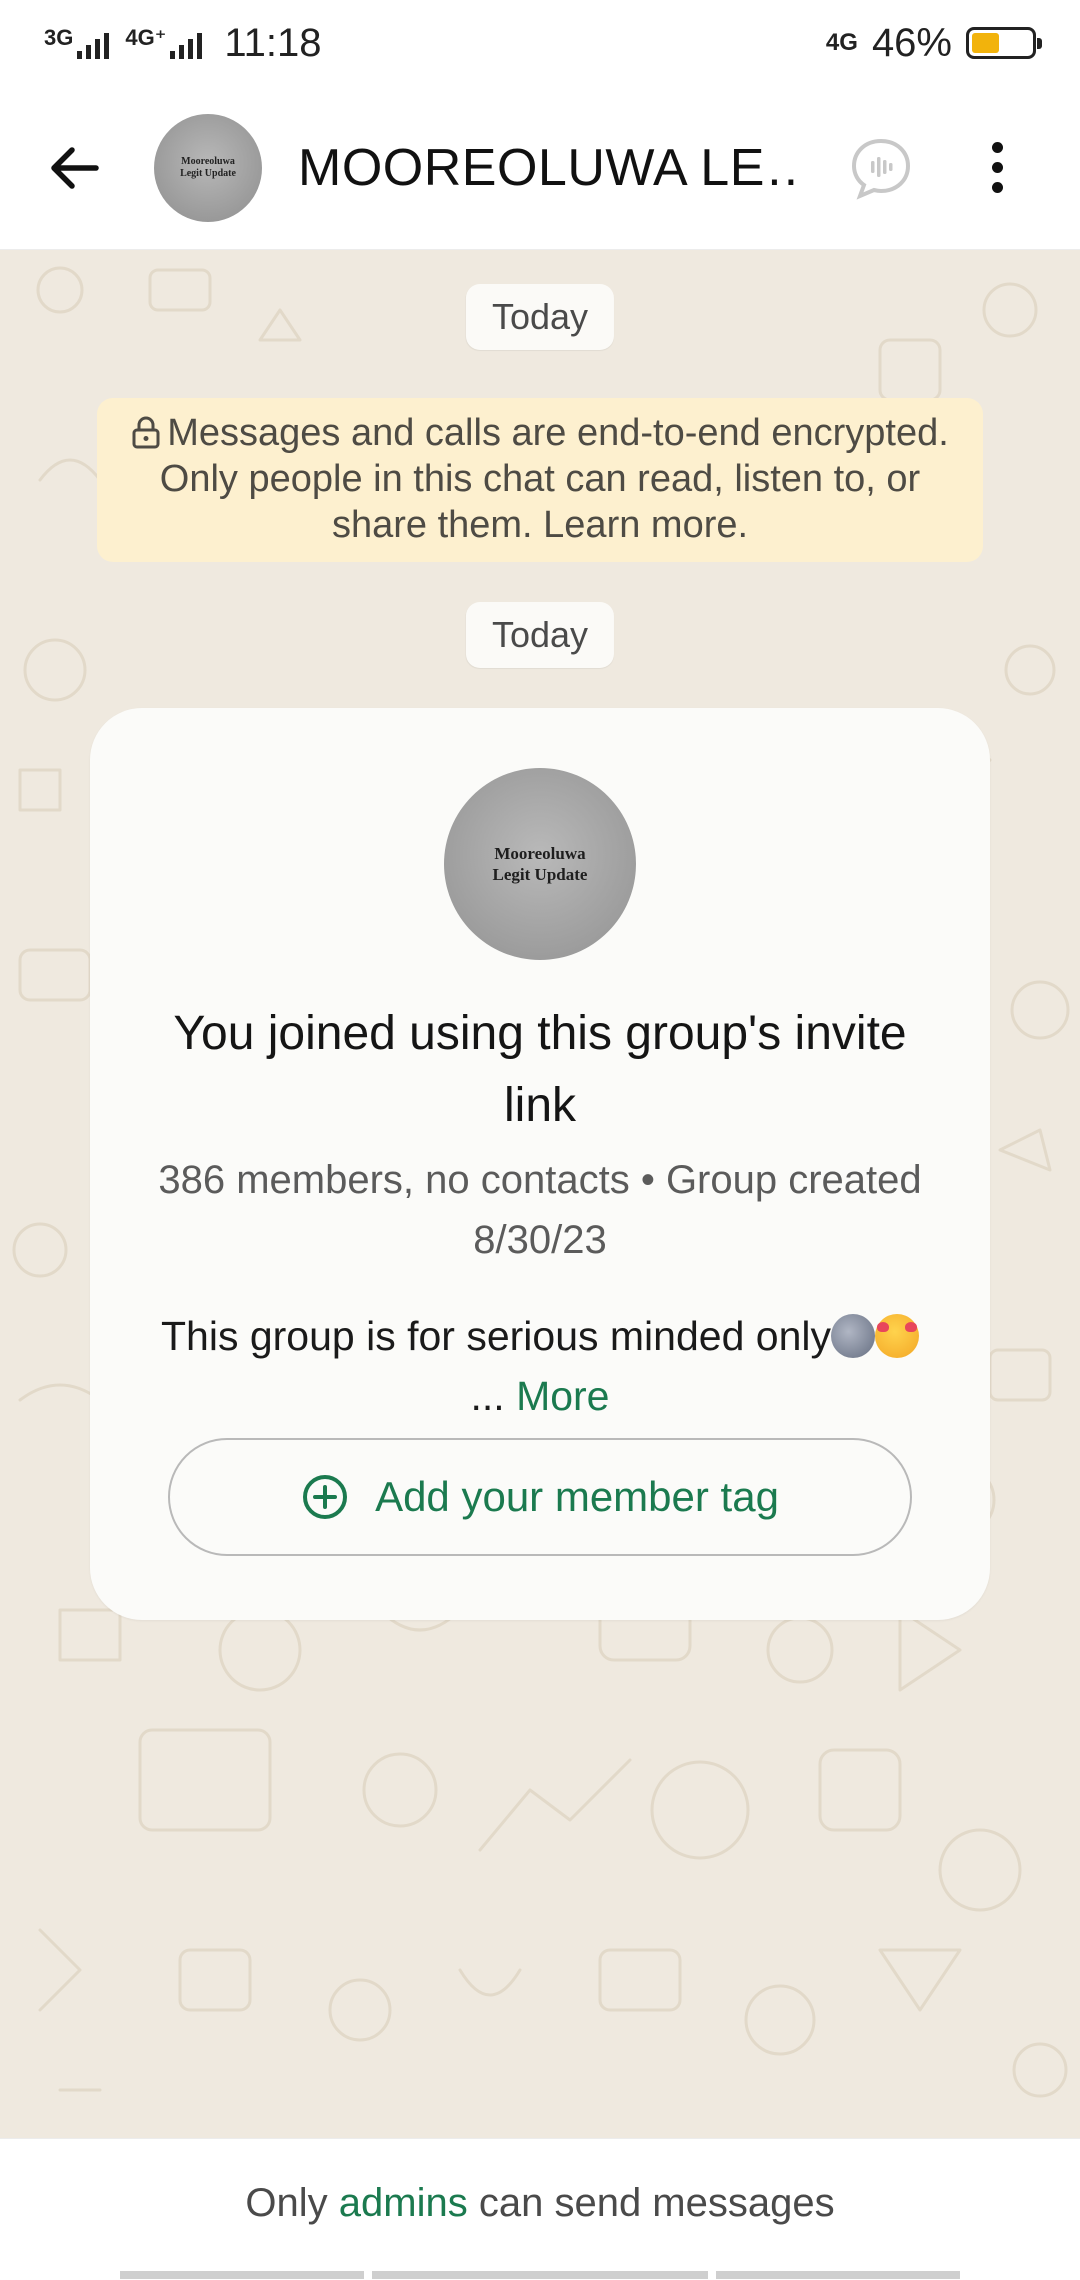  What do you see at coordinates (985, 43) in the screenshot?
I see `battery-fill` at bounding box center [985, 43].